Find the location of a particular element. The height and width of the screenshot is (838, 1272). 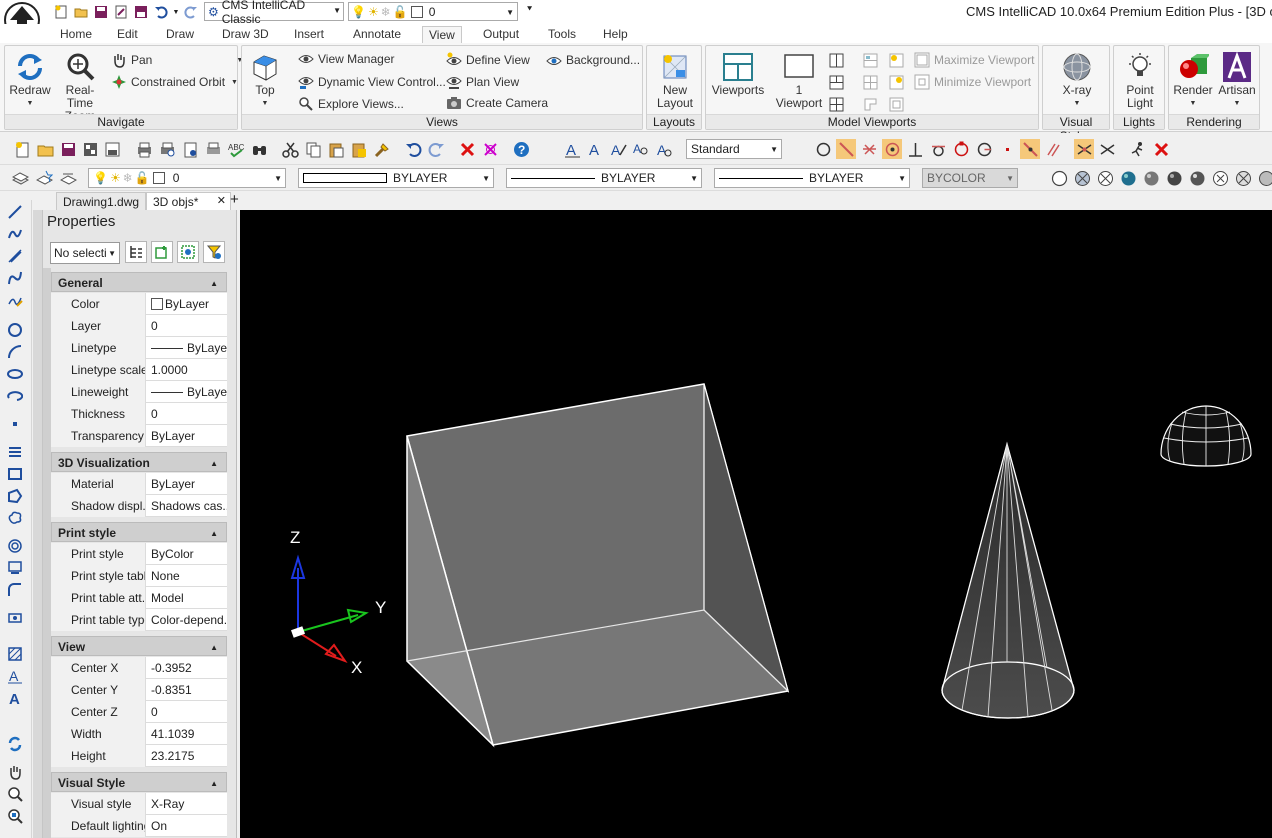

category-print-style: Print style ▲ is located at coordinates (139, 532).